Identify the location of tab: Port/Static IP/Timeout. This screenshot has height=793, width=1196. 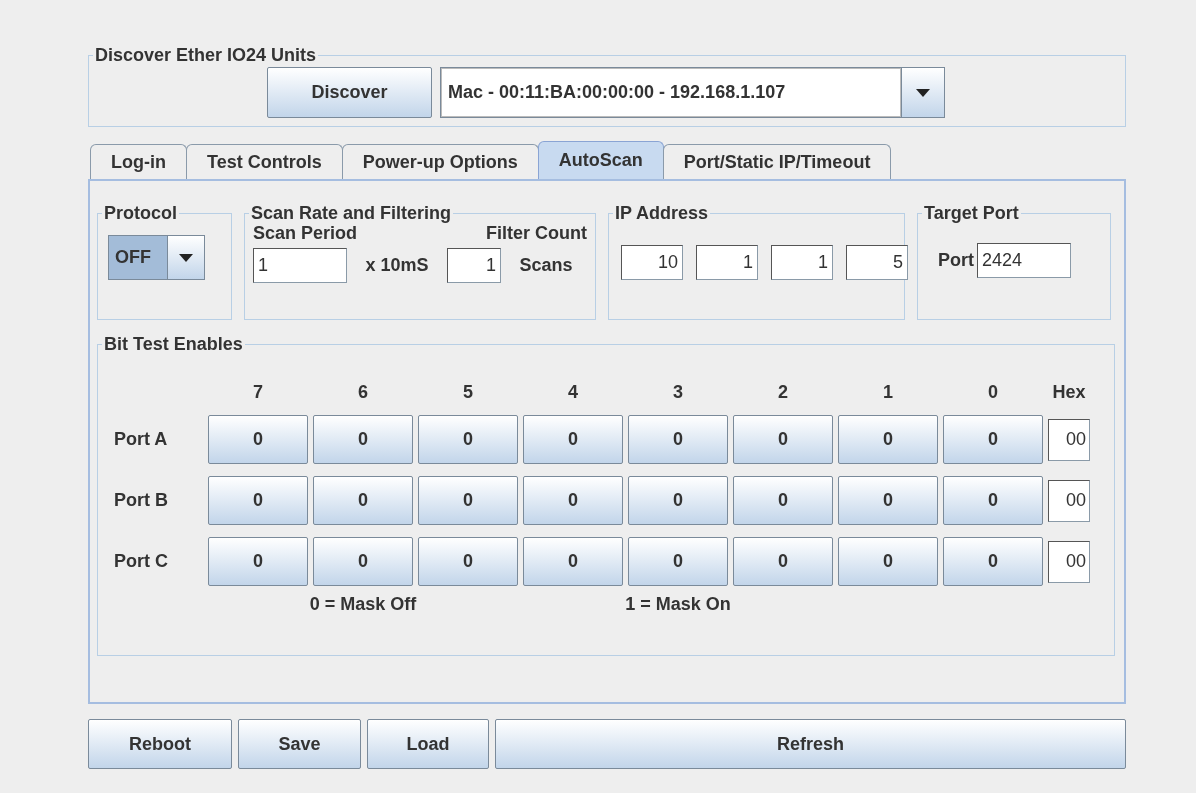
(777, 161).